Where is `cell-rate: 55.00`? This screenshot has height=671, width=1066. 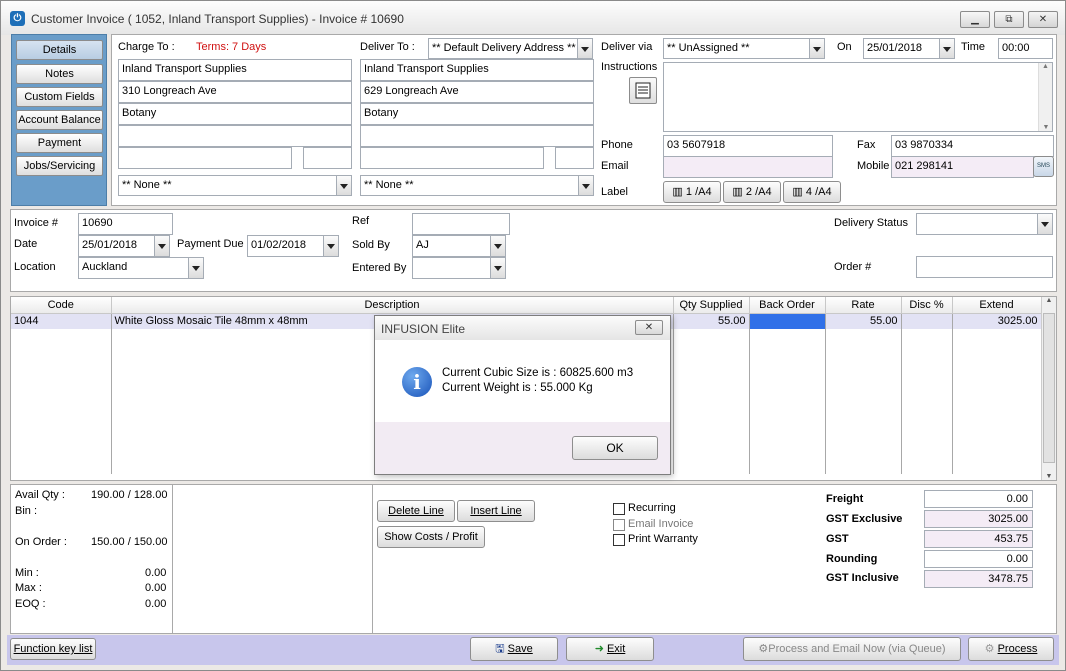
cell-rate: 55.00 is located at coordinates (863, 321).